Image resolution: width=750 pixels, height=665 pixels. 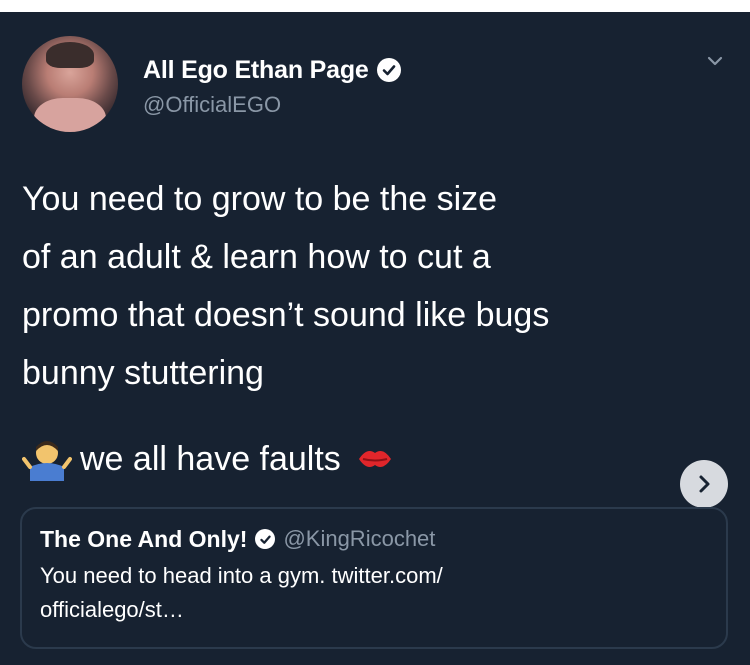 I want to click on quoted-tweet-header: The One And Only! @KingRicochet, so click(x=237, y=539).